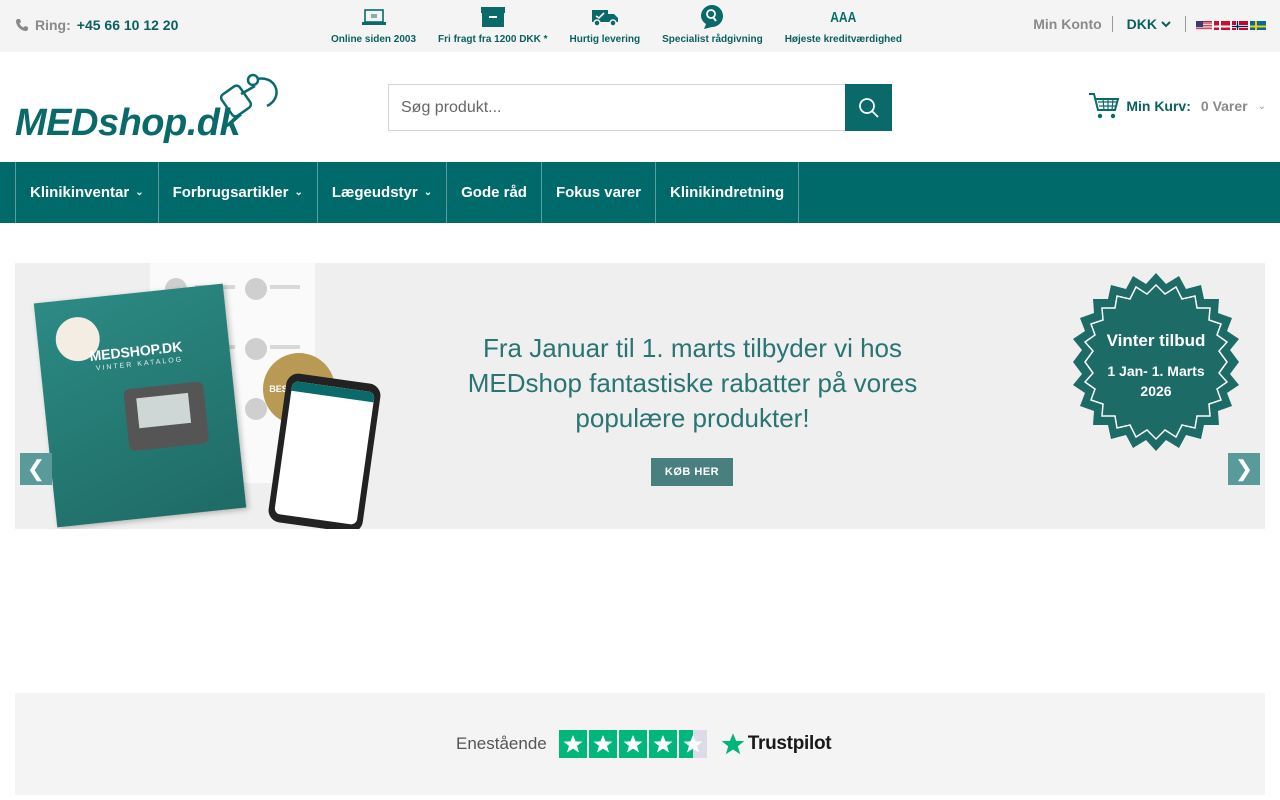 The height and width of the screenshot is (800, 1280). I want to click on search-button, so click(868, 107).